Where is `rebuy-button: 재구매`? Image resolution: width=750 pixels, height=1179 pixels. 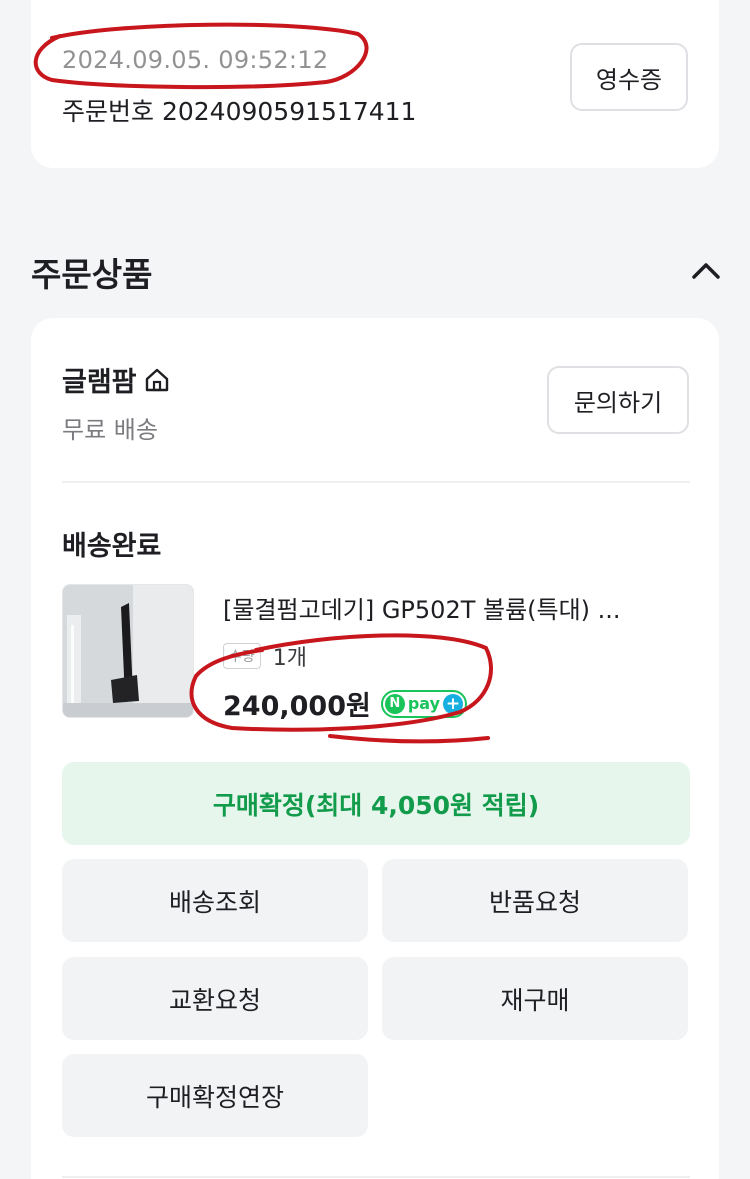
rebuy-button: 재구매 is located at coordinates (535, 998).